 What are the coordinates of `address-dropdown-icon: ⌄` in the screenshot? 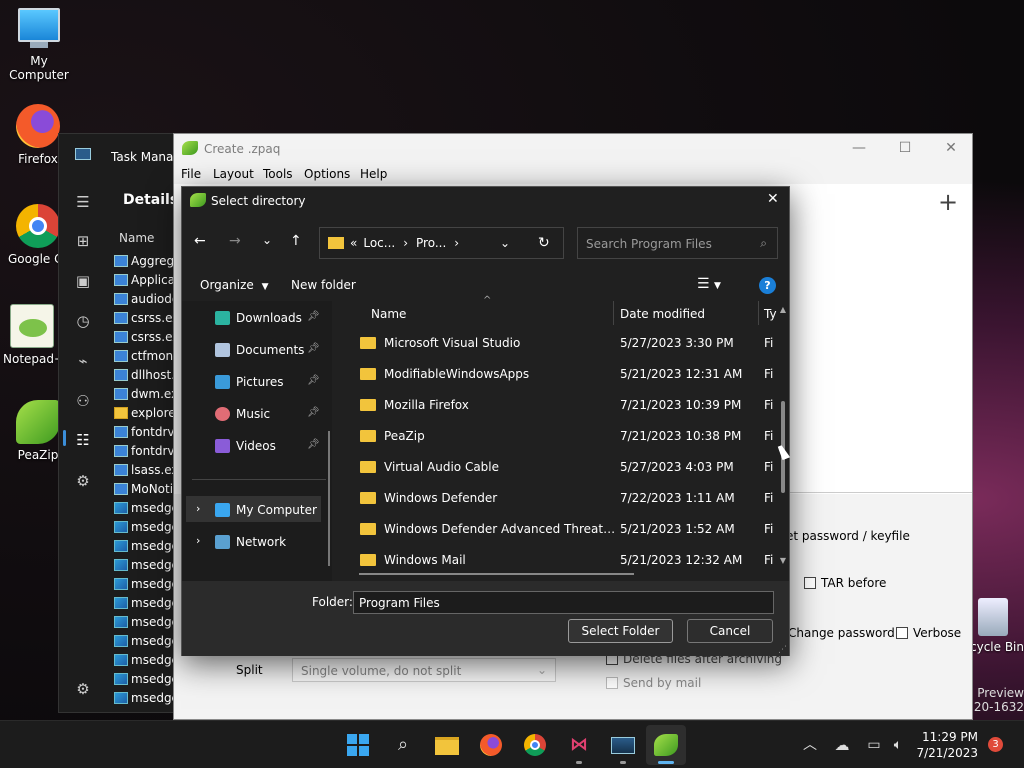 It's located at (505, 243).